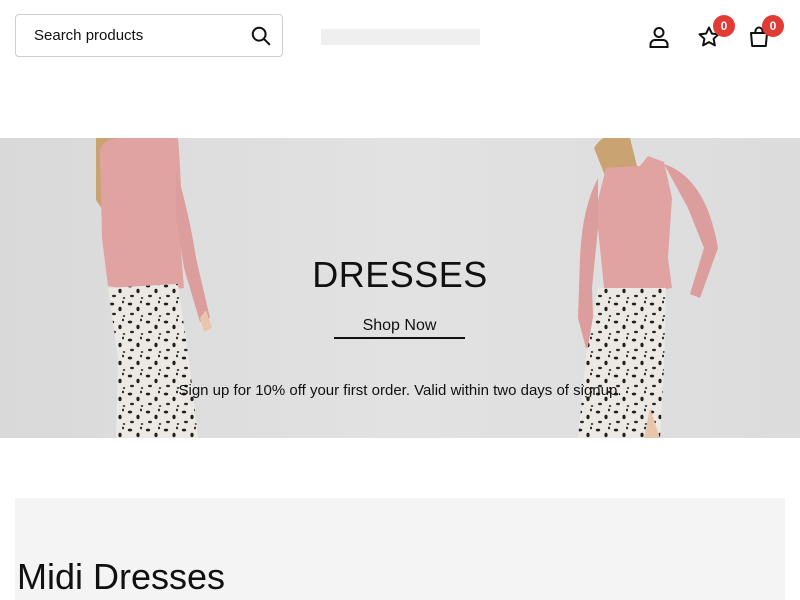 Image resolution: width=800 pixels, height=600 pixels. What do you see at coordinates (724, 26) in the screenshot?
I see `wishlist-count-badge: 0` at bounding box center [724, 26].